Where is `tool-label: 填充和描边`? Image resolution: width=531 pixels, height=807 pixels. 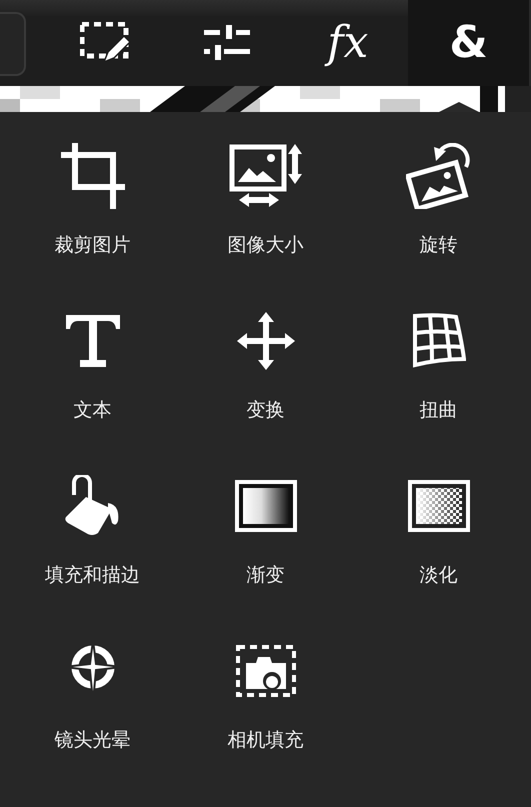
tool-label: 填充和描边 is located at coordinates (92, 575).